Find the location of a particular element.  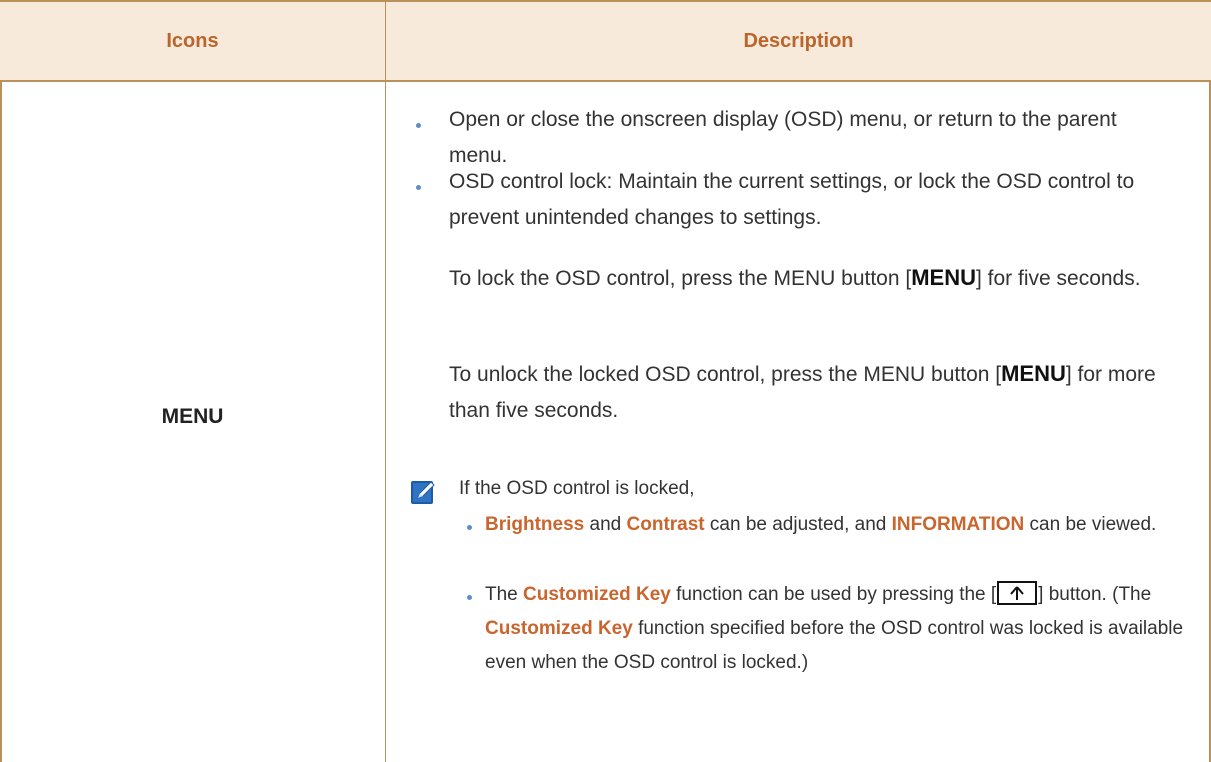

note-text: The is located at coordinates (504, 594).